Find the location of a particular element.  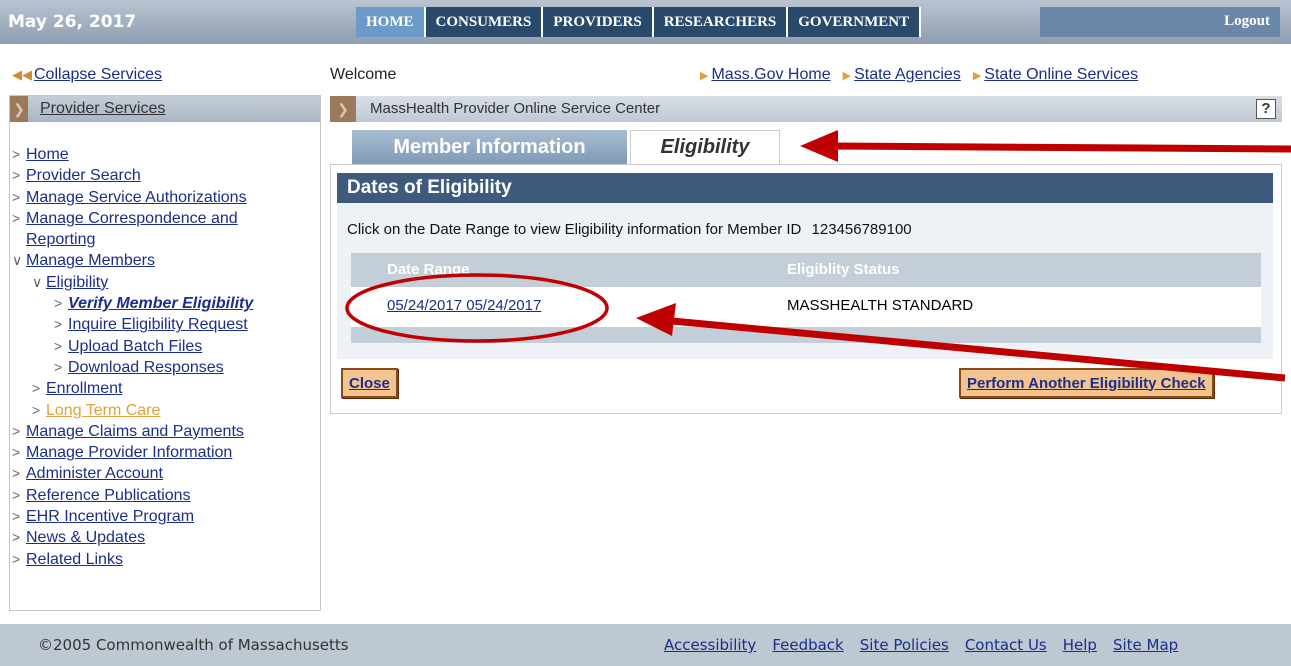

sidebar-item-label: Inquire Eligibility Request is located at coordinates (158, 324).